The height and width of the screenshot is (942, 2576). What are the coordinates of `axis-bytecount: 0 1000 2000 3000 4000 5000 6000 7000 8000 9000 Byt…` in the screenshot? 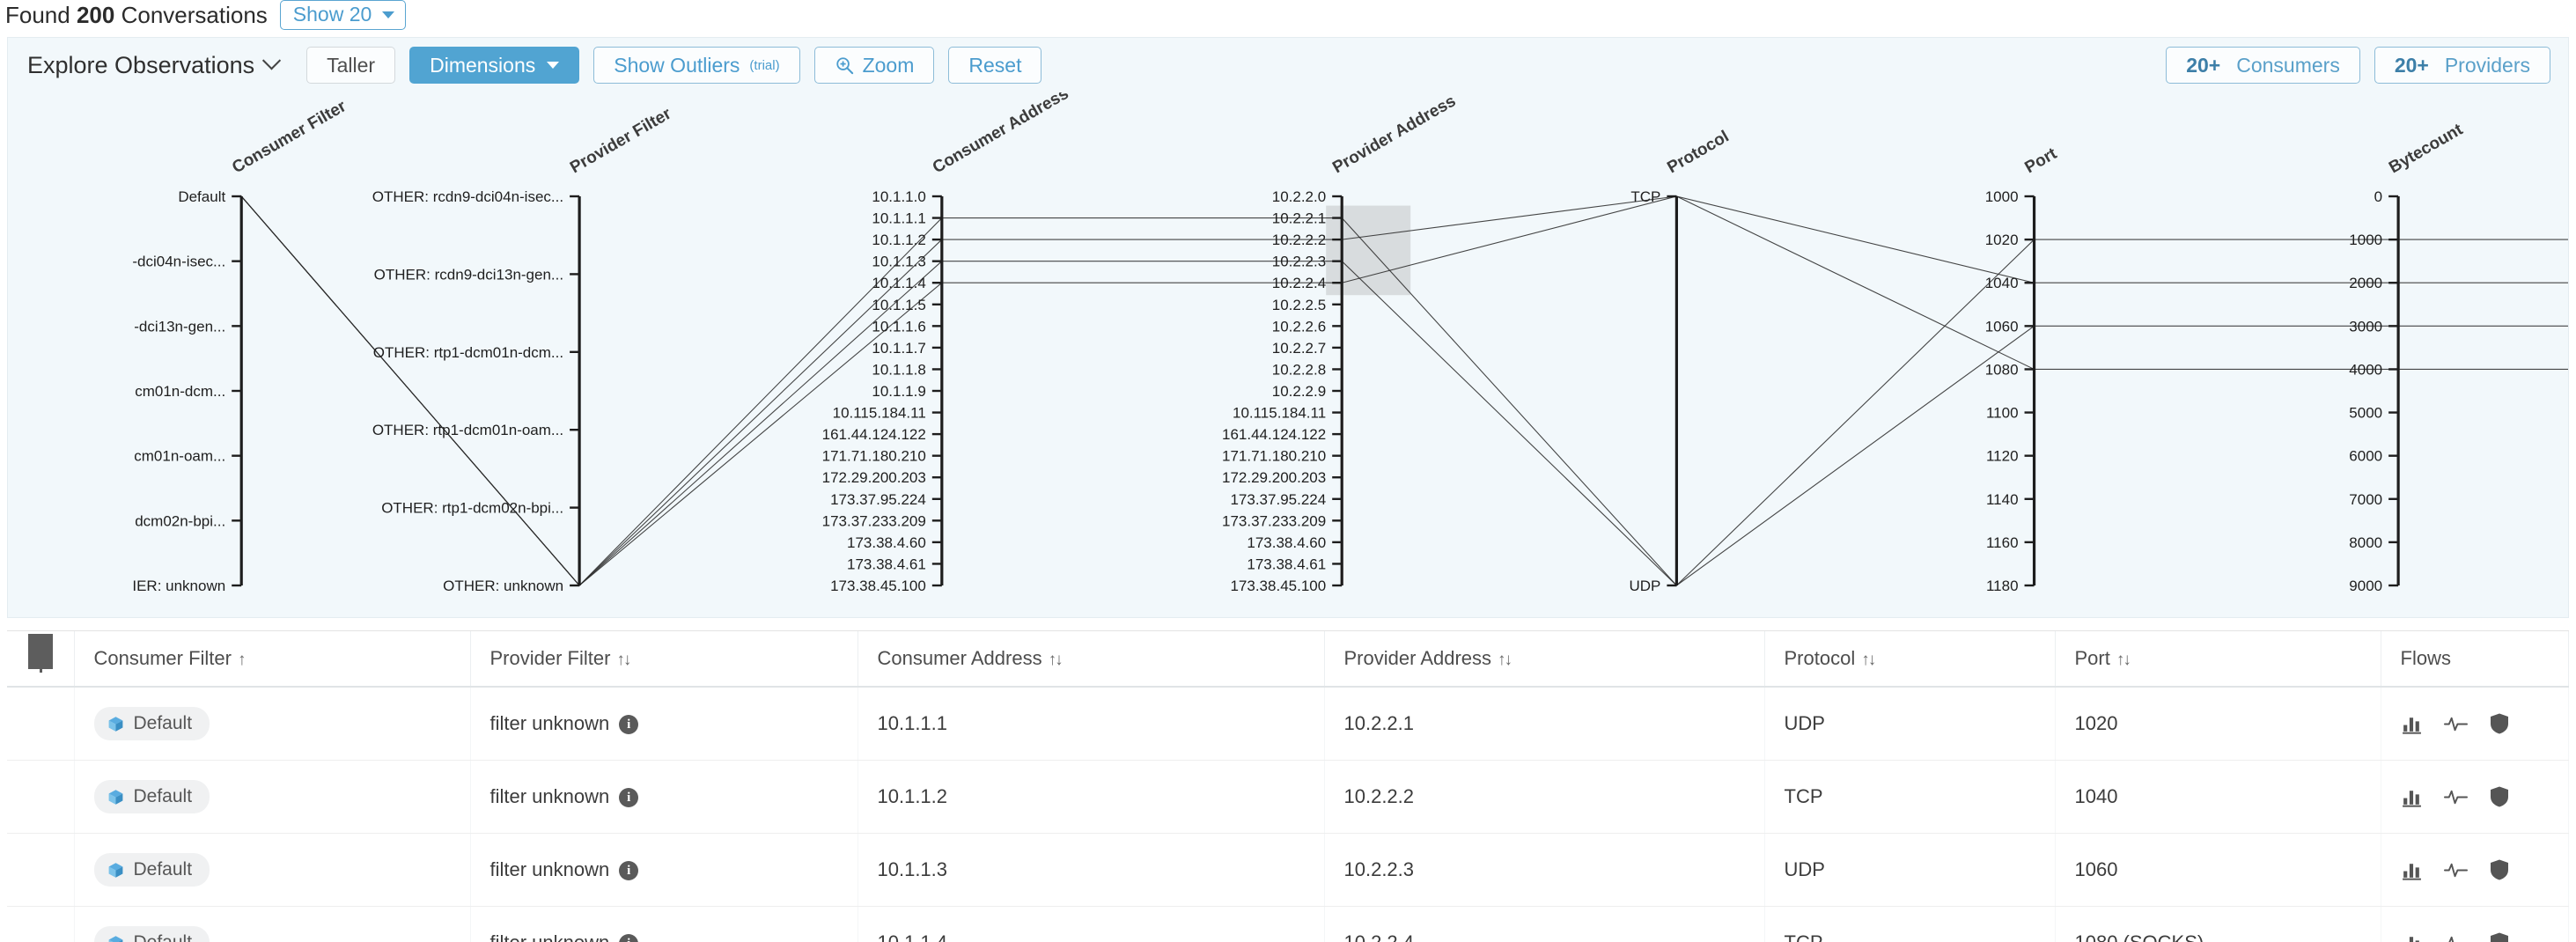 It's located at (2407, 357).